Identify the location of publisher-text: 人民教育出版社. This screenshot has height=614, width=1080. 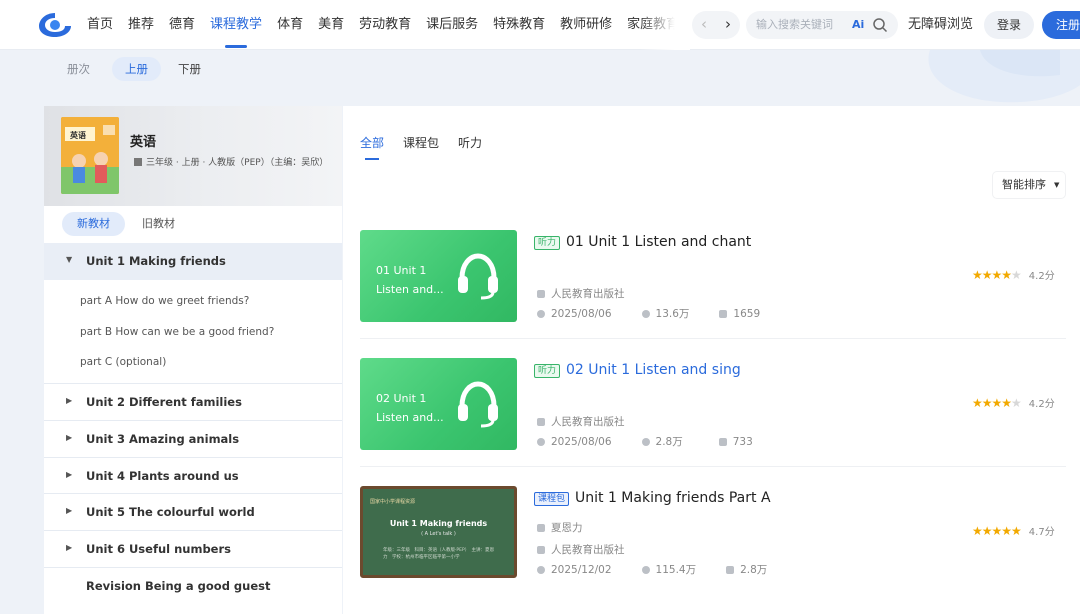
(588, 422).